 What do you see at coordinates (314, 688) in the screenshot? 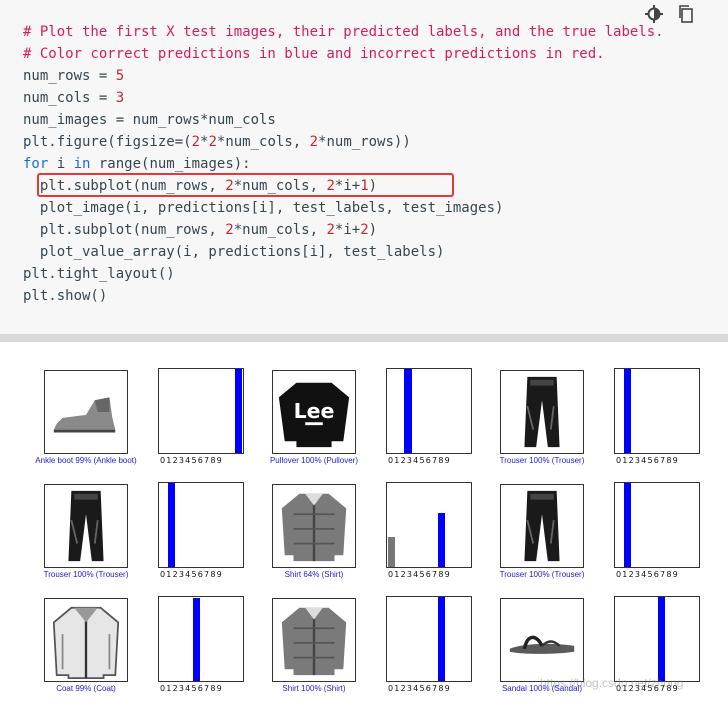
I see `prediction-label: Shirt 100% (Shirt)` at bounding box center [314, 688].